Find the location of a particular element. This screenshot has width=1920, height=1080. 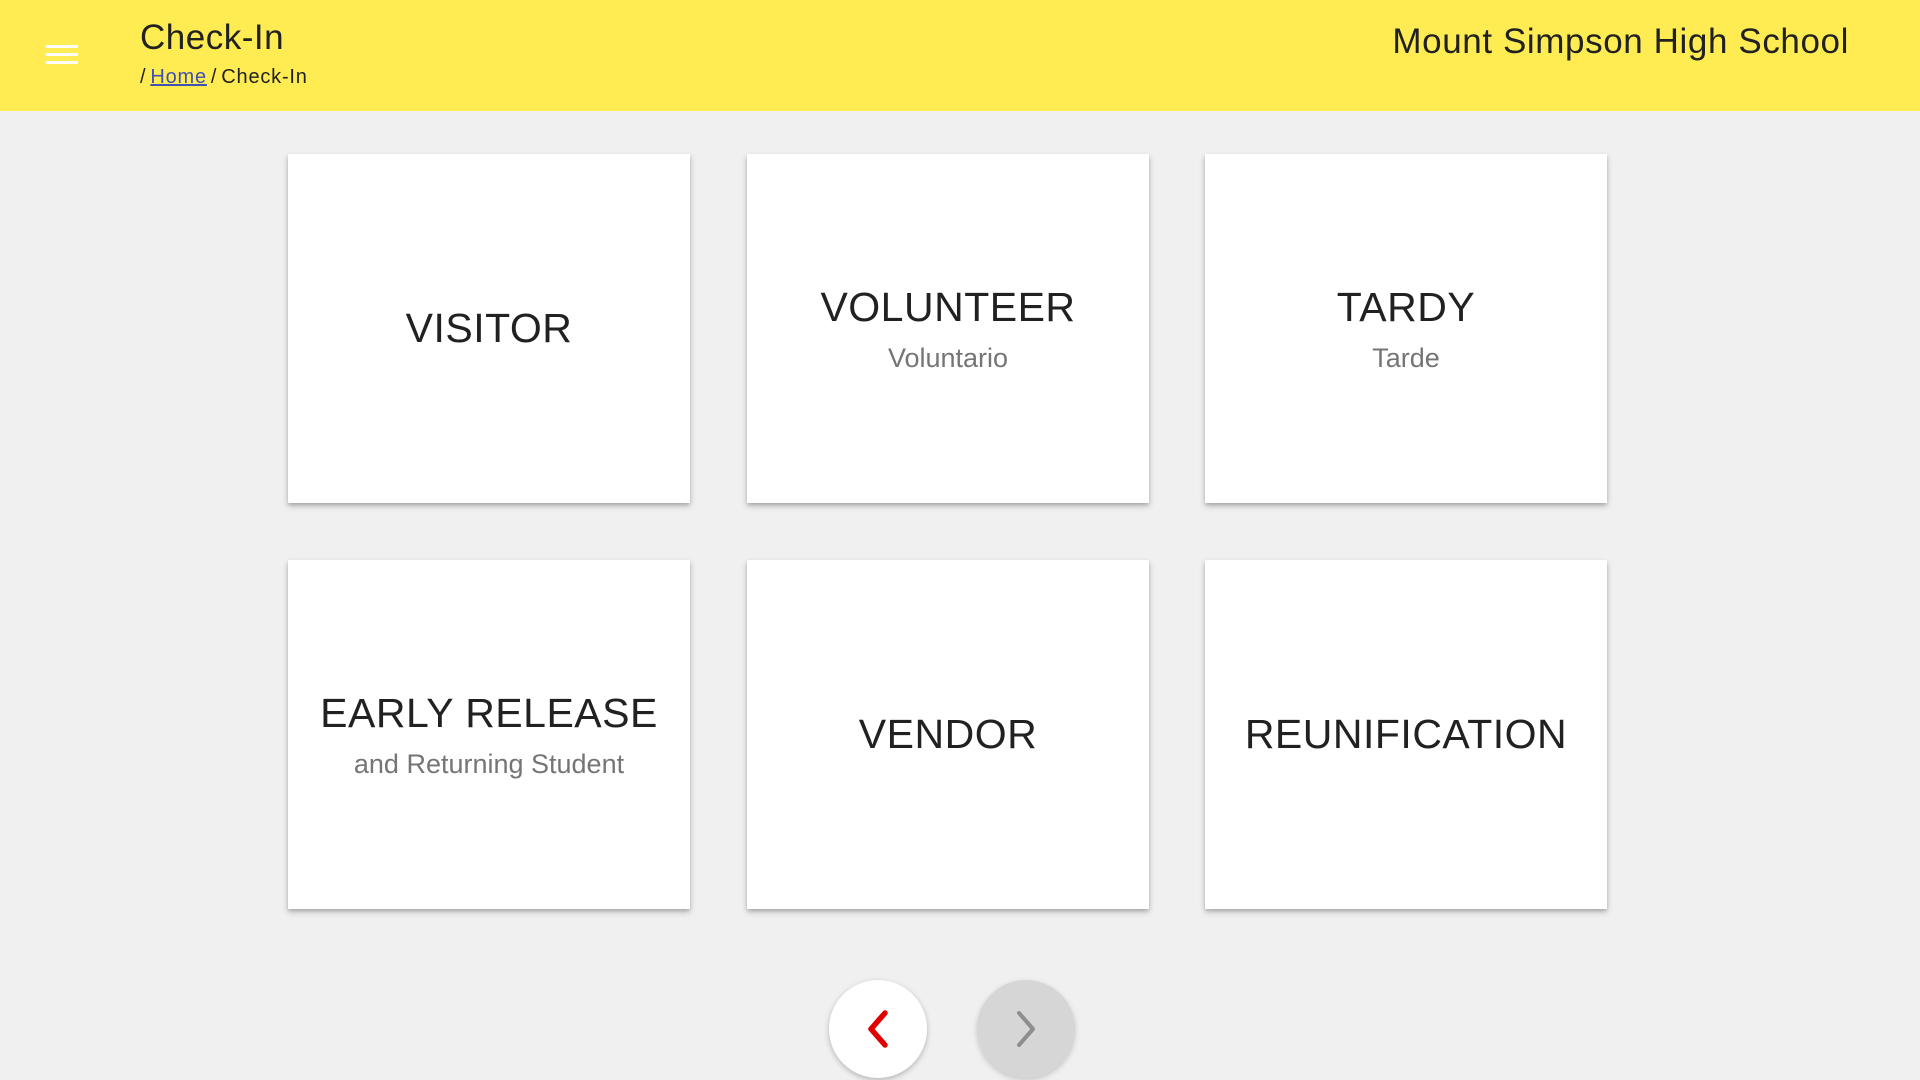

breadcrumb-current: Check-In is located at coordinates (264, 77).